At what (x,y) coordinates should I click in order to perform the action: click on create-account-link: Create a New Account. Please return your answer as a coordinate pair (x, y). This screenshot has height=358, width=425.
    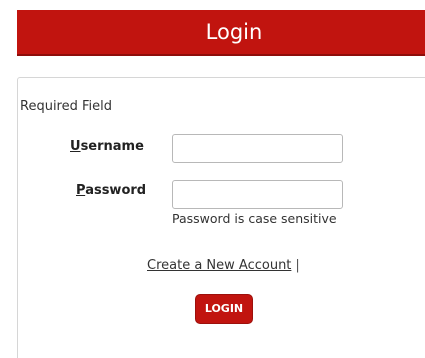
    Looking at the image, I should click on (219, 265).